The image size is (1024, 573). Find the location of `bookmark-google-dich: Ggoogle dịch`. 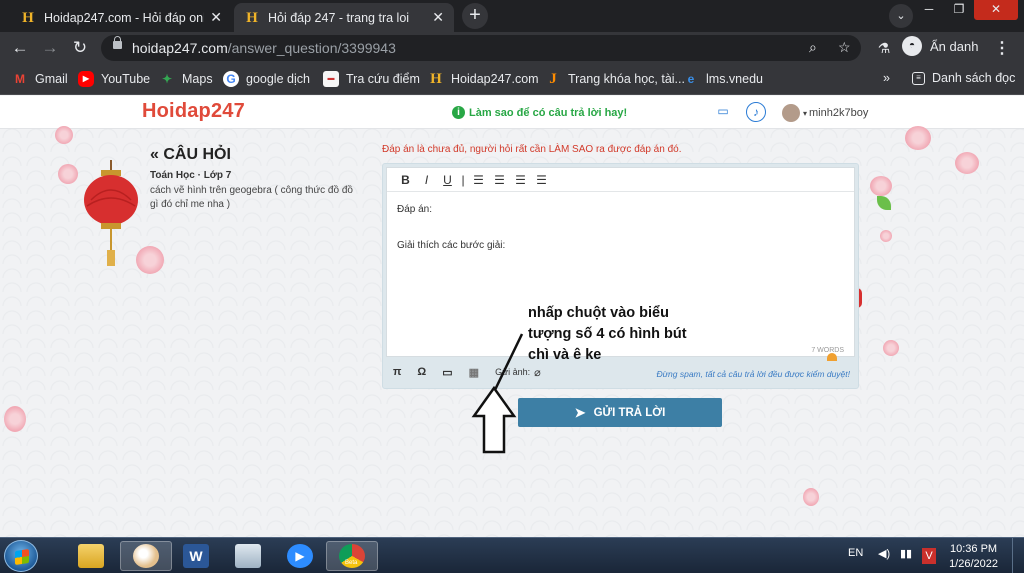

bookmark-google-dich: Ggoogle dịch is located at coordinates (266, 79).